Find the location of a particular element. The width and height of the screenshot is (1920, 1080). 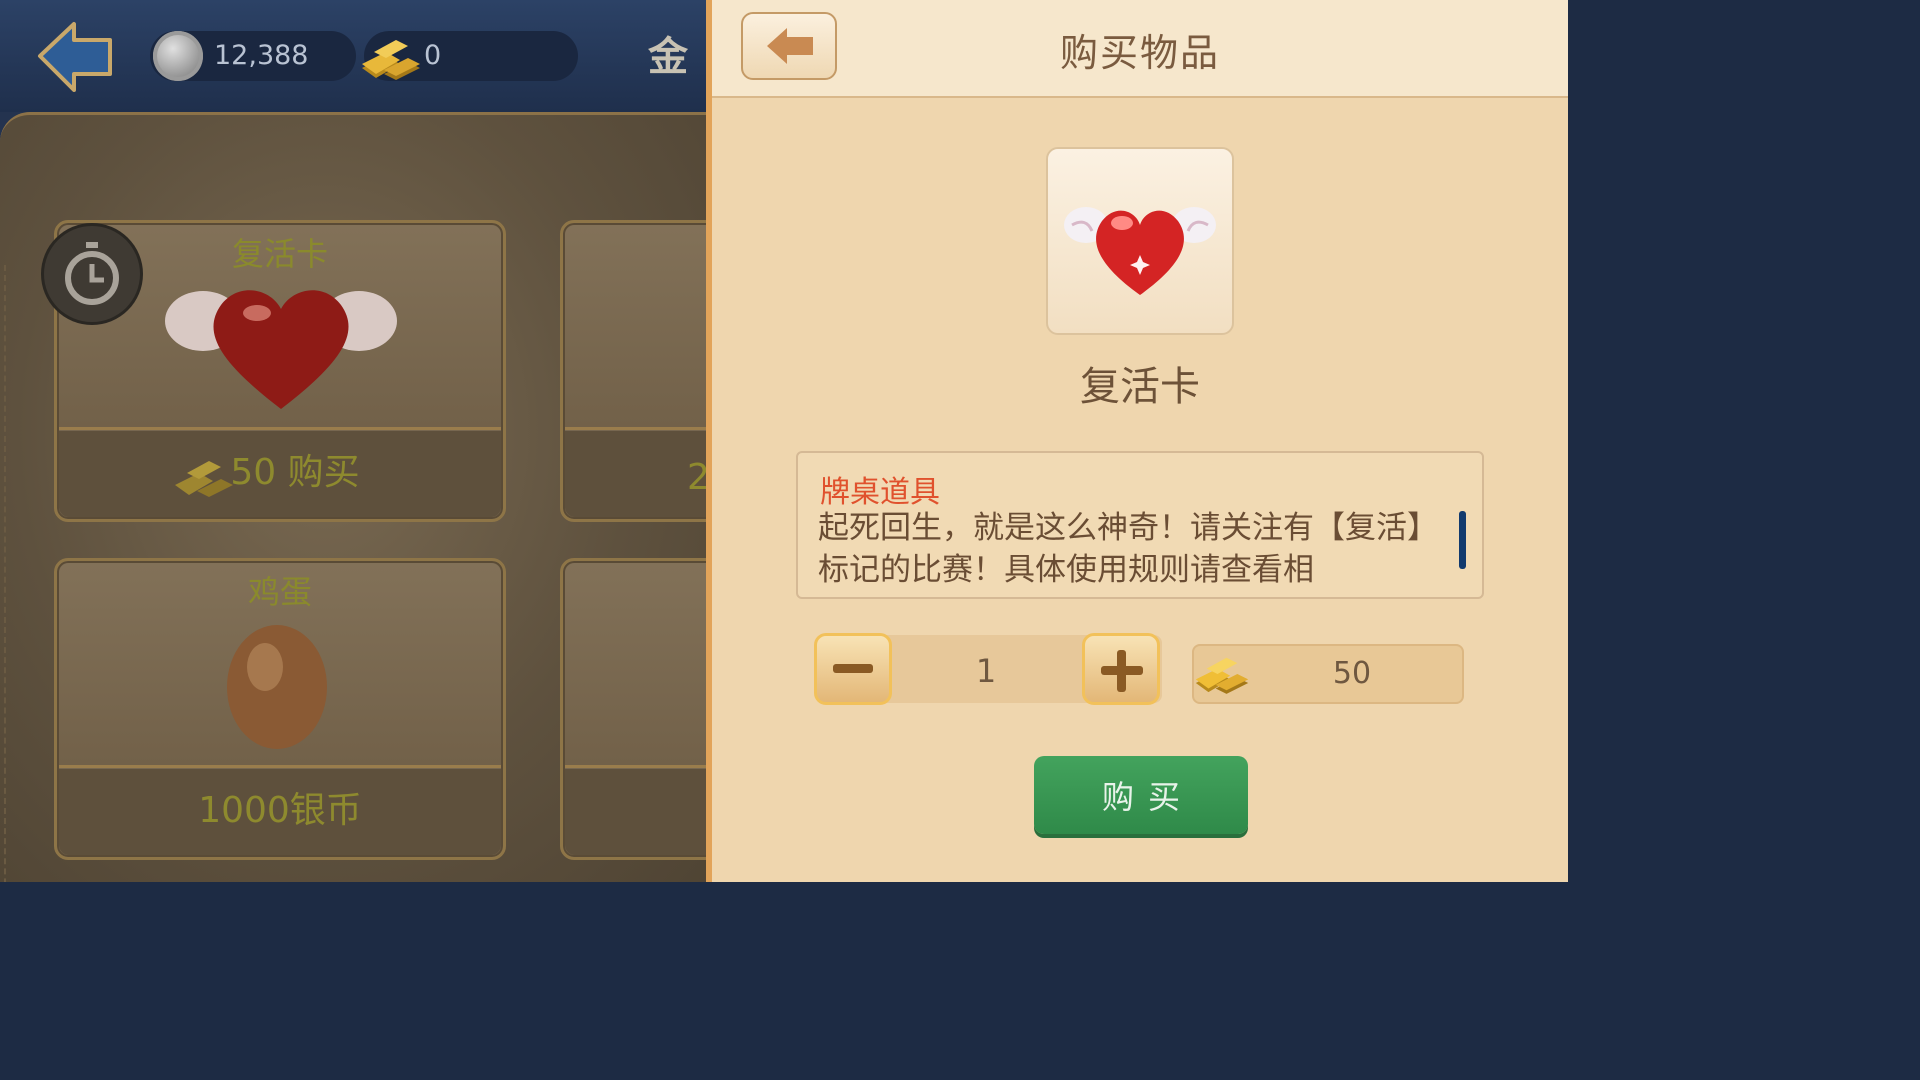

shop-top-bar: 12,388 0 金 is located at coordinates (353, 56).